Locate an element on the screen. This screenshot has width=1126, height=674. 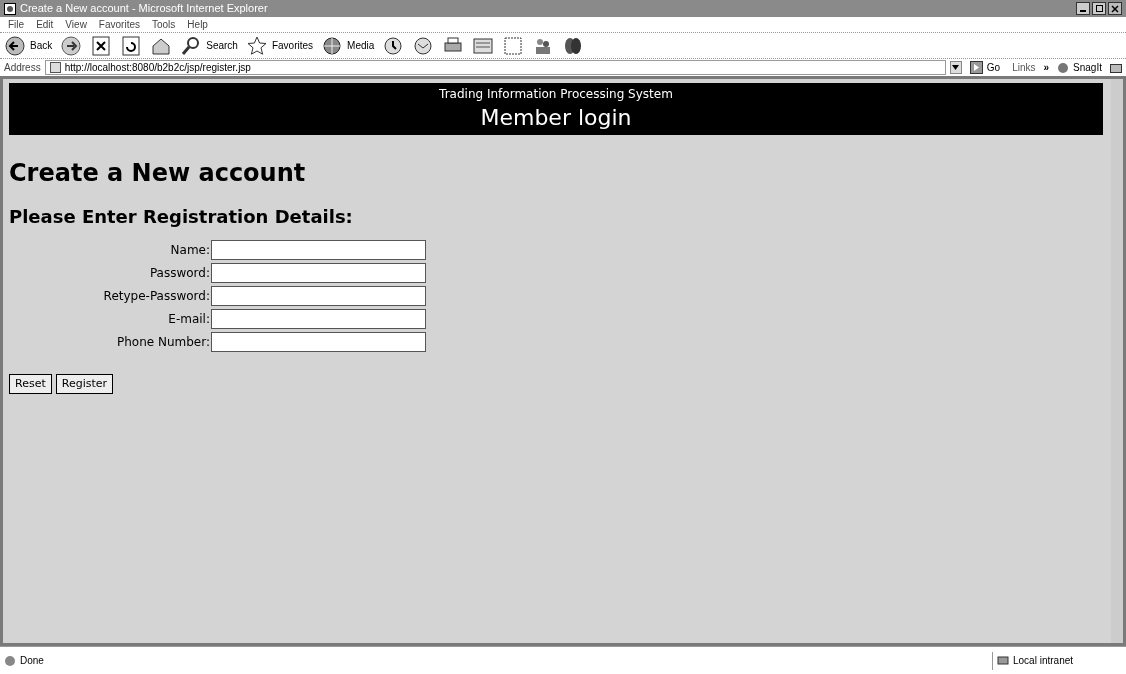
more-button: » is located at coordinates (1046, 67).